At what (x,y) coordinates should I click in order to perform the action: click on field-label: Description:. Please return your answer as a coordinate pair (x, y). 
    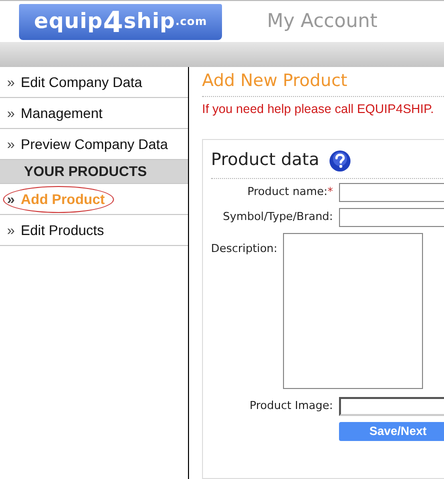
    Looking at the image, I should click on (244, 248).